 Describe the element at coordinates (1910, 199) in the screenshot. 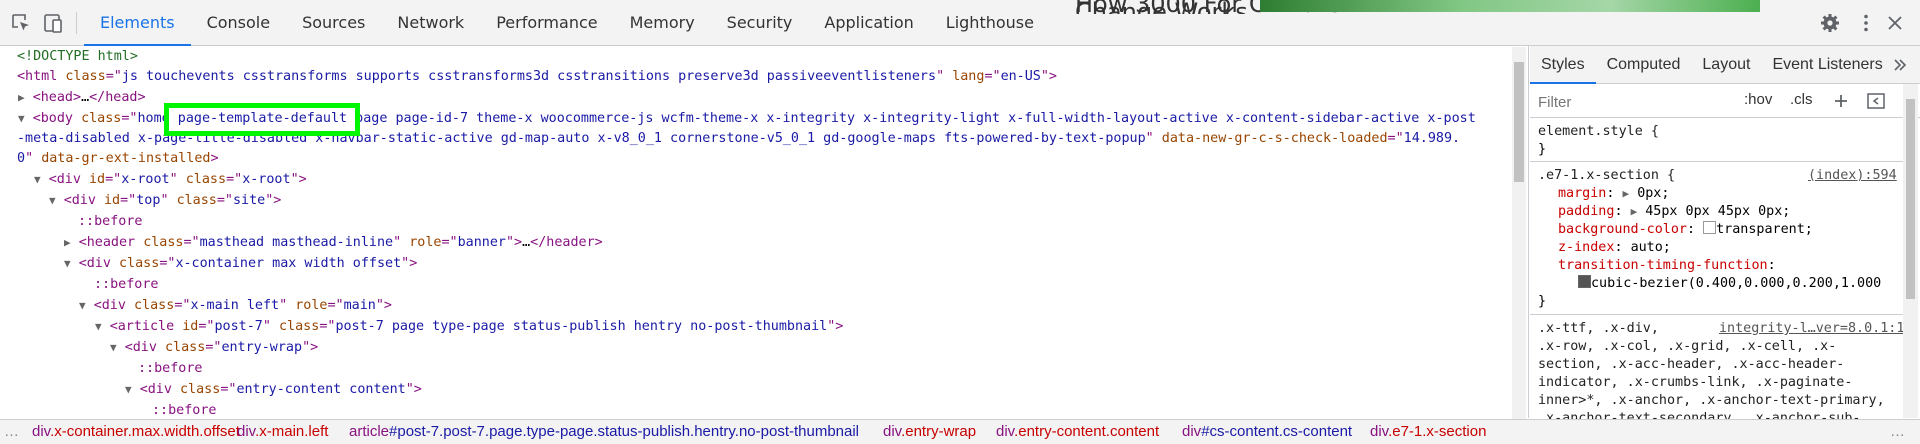

I see `styles-scrollbar-thumb` at that location.